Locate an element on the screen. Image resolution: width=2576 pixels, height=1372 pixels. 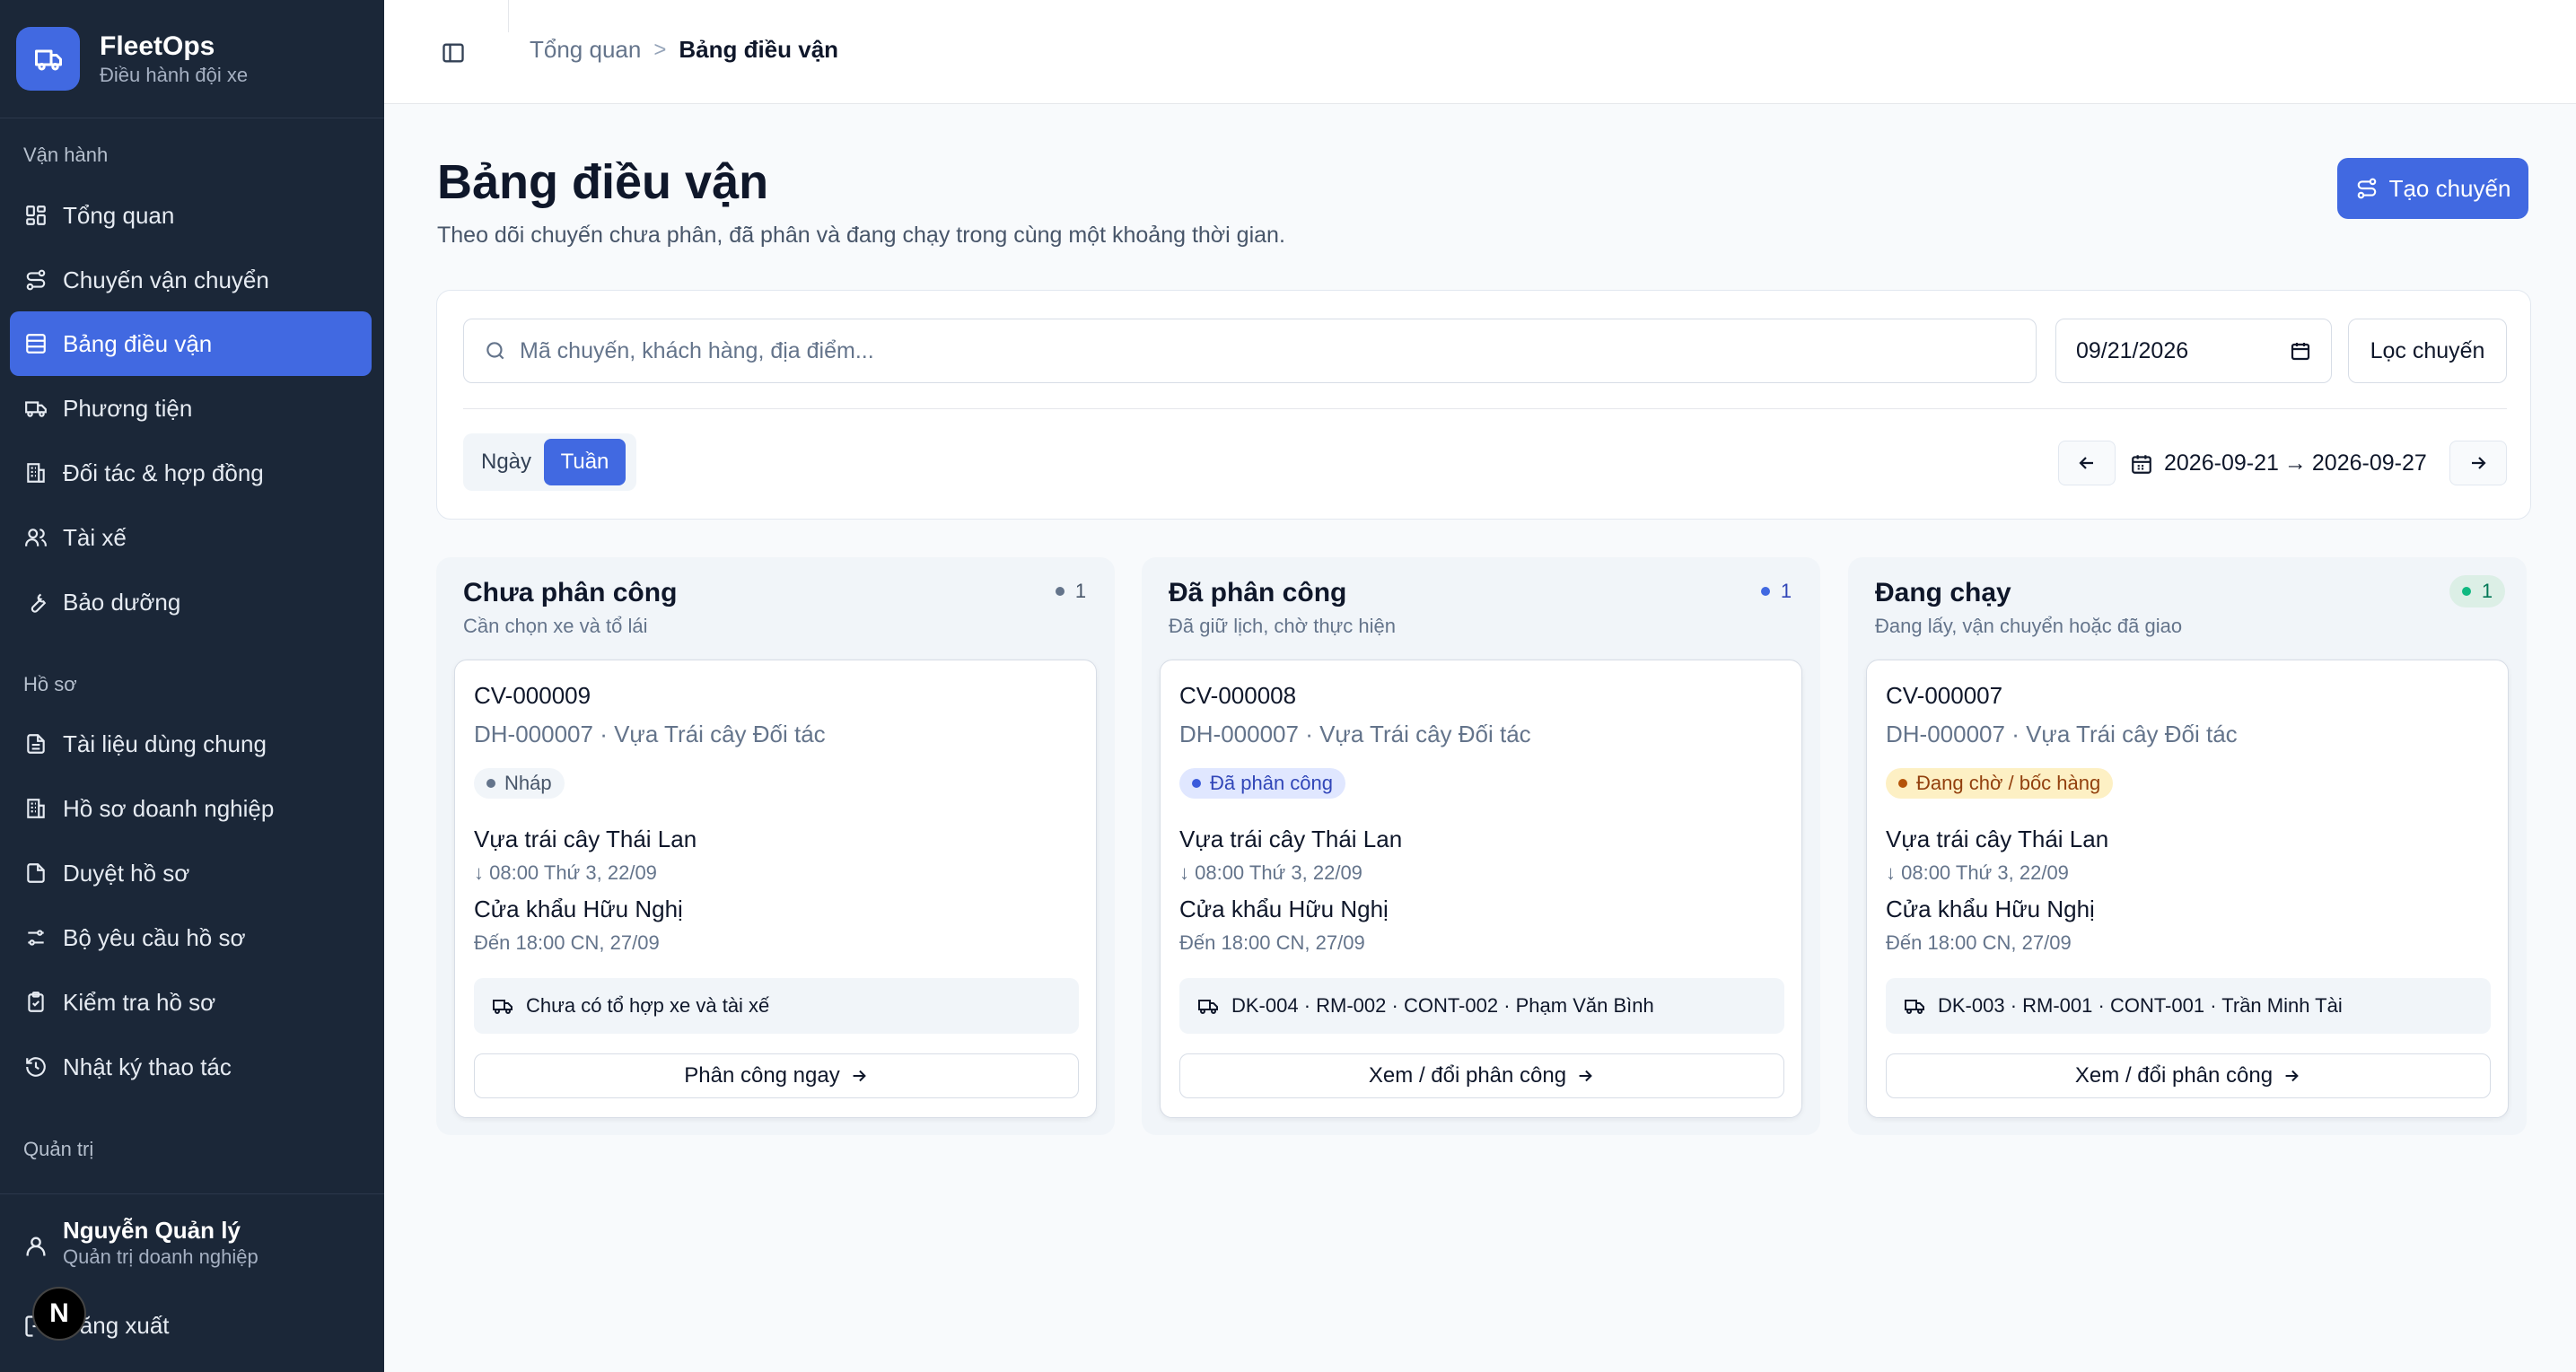
filter-divider is located at coordinates (1485, 408).